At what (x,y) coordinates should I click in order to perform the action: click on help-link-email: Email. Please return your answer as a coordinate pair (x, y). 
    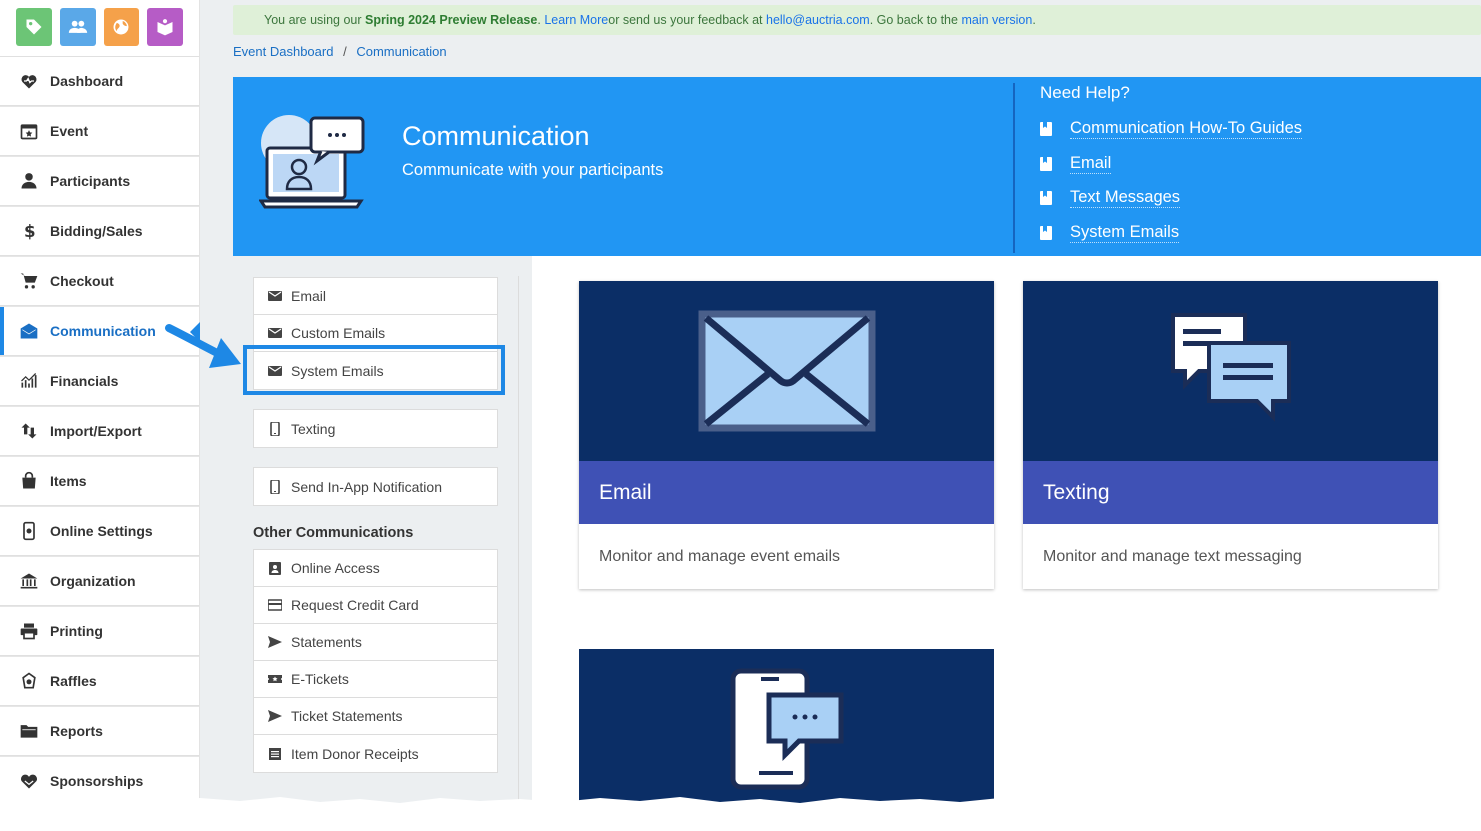
    Looking at the image, I should click on (1171, 164).